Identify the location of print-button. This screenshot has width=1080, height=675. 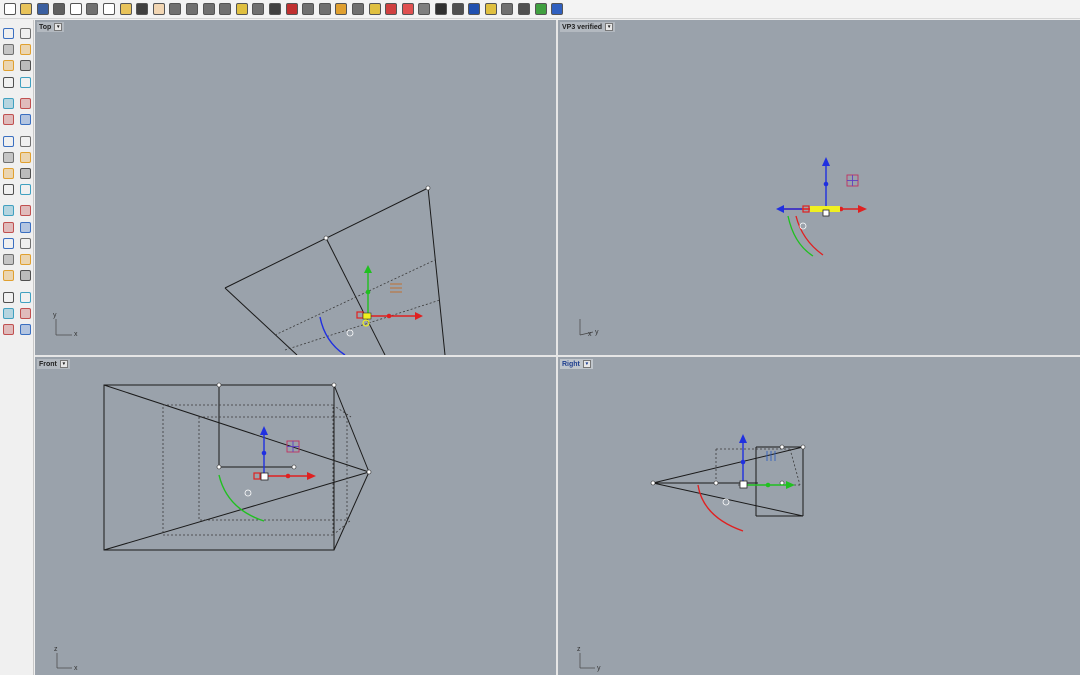
(59, 9).